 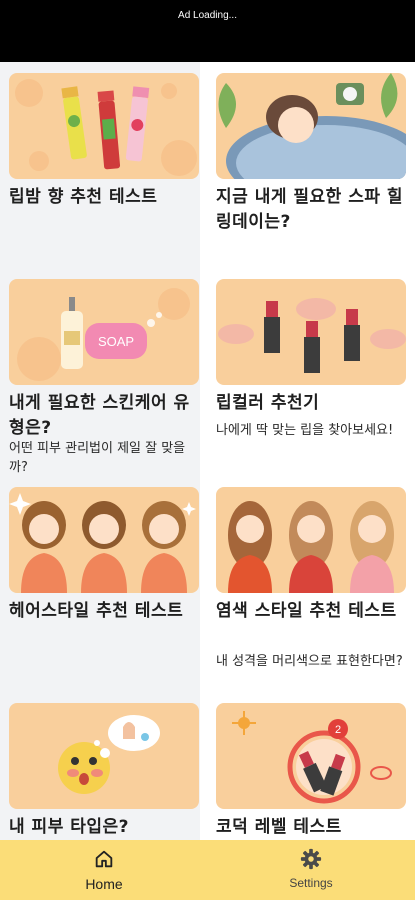 I want to click on card-skin-type: 내 피부 타입은?, so click(x=100, y=766).